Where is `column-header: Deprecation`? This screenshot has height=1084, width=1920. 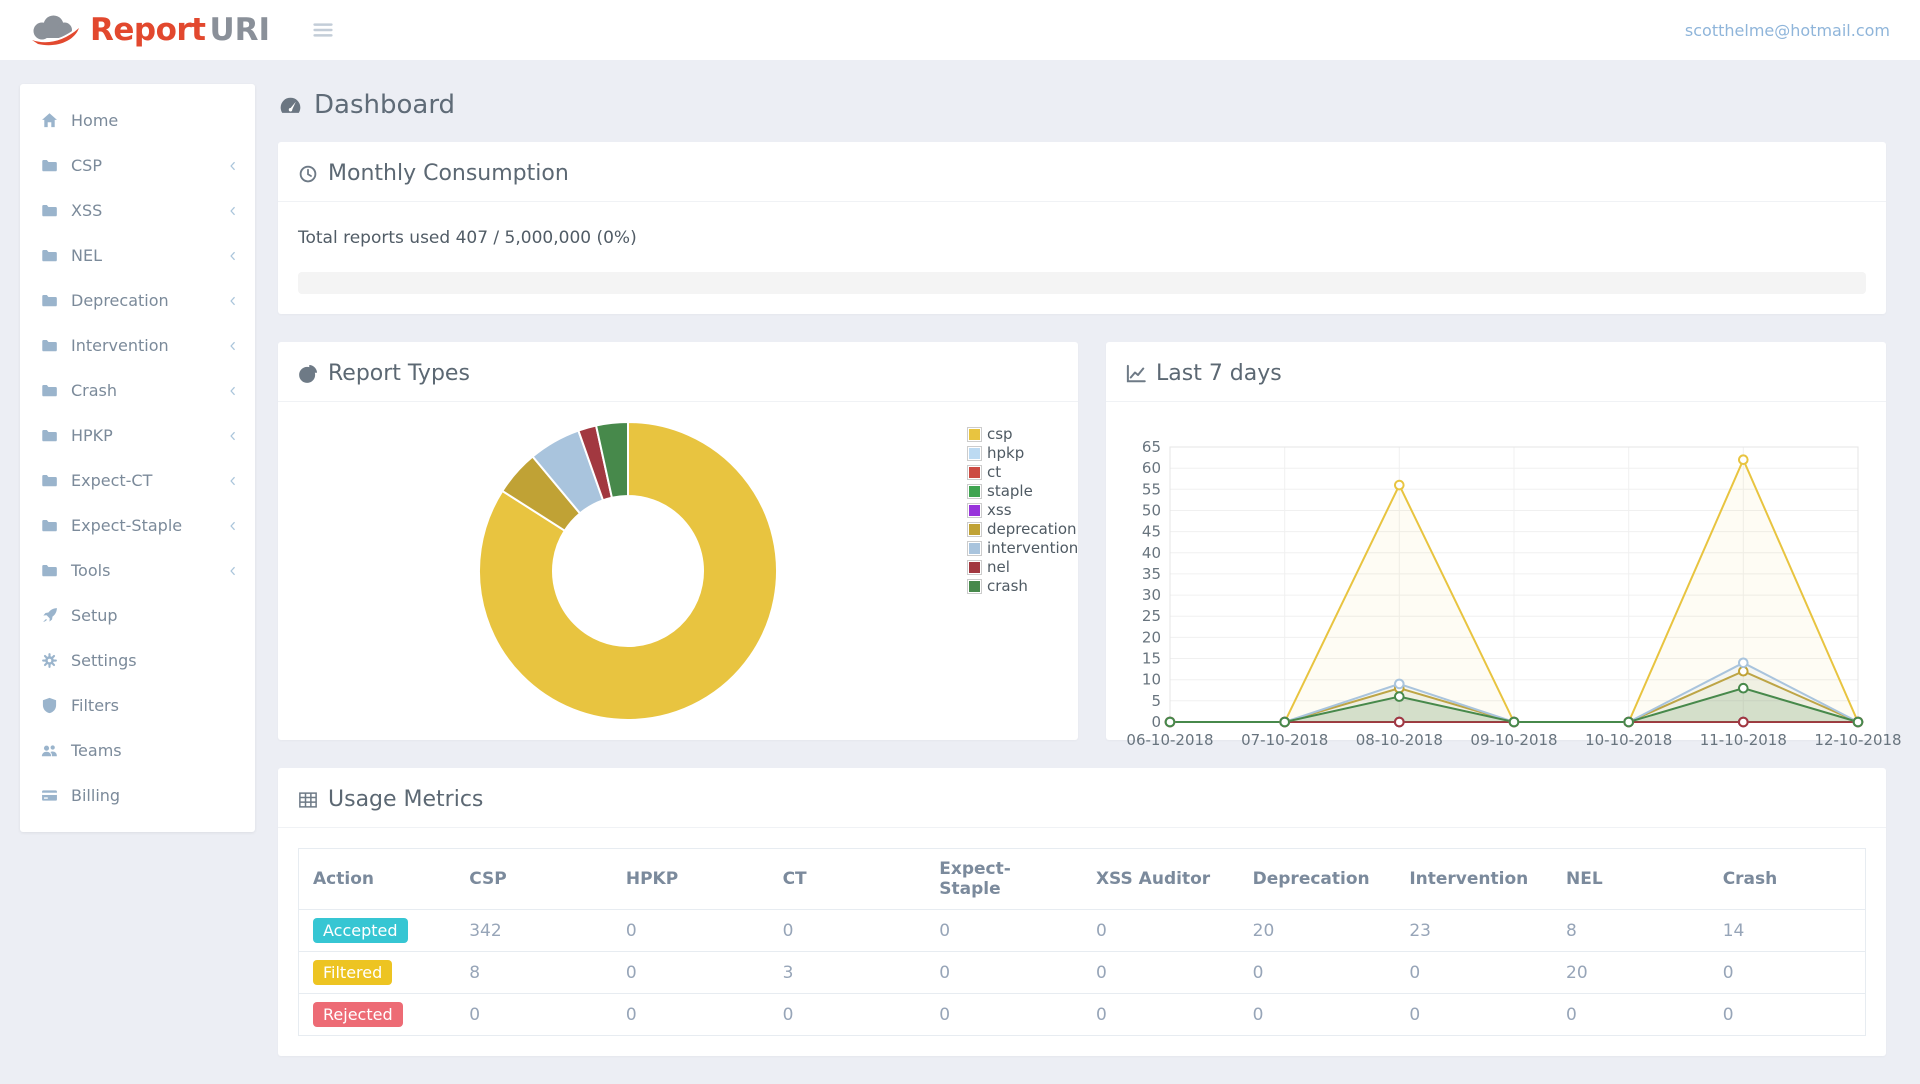 column-header: Deprecation is located at coordinates (1317, 879).